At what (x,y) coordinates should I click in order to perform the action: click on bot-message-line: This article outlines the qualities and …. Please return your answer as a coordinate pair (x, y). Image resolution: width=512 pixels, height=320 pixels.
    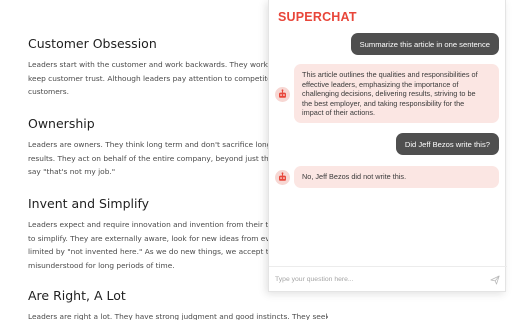
    Looking at the image, I should click on (390, 74).